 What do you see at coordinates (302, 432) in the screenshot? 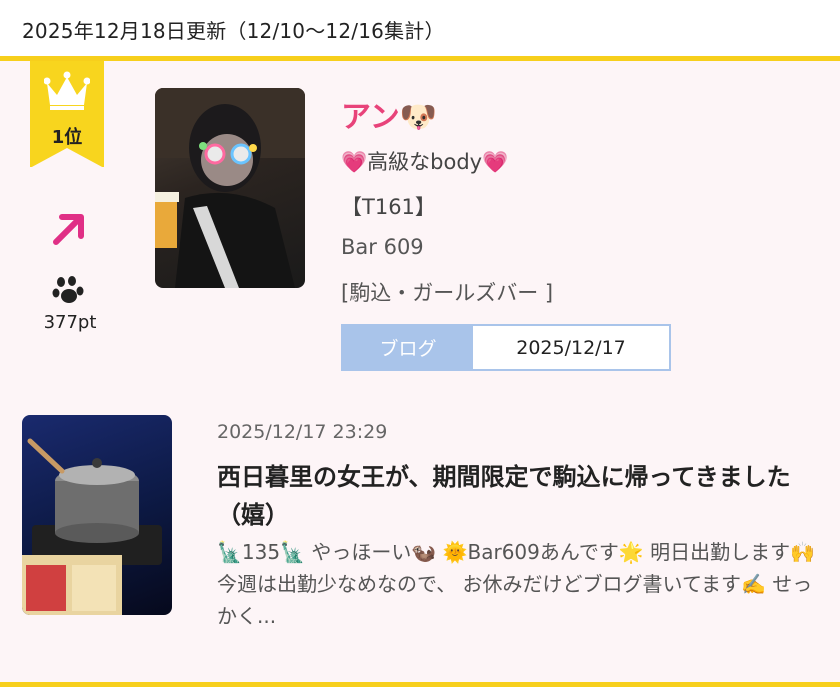
I see `post-datetime: 2025/12/17 23:29` at bounding box center [302, 432].